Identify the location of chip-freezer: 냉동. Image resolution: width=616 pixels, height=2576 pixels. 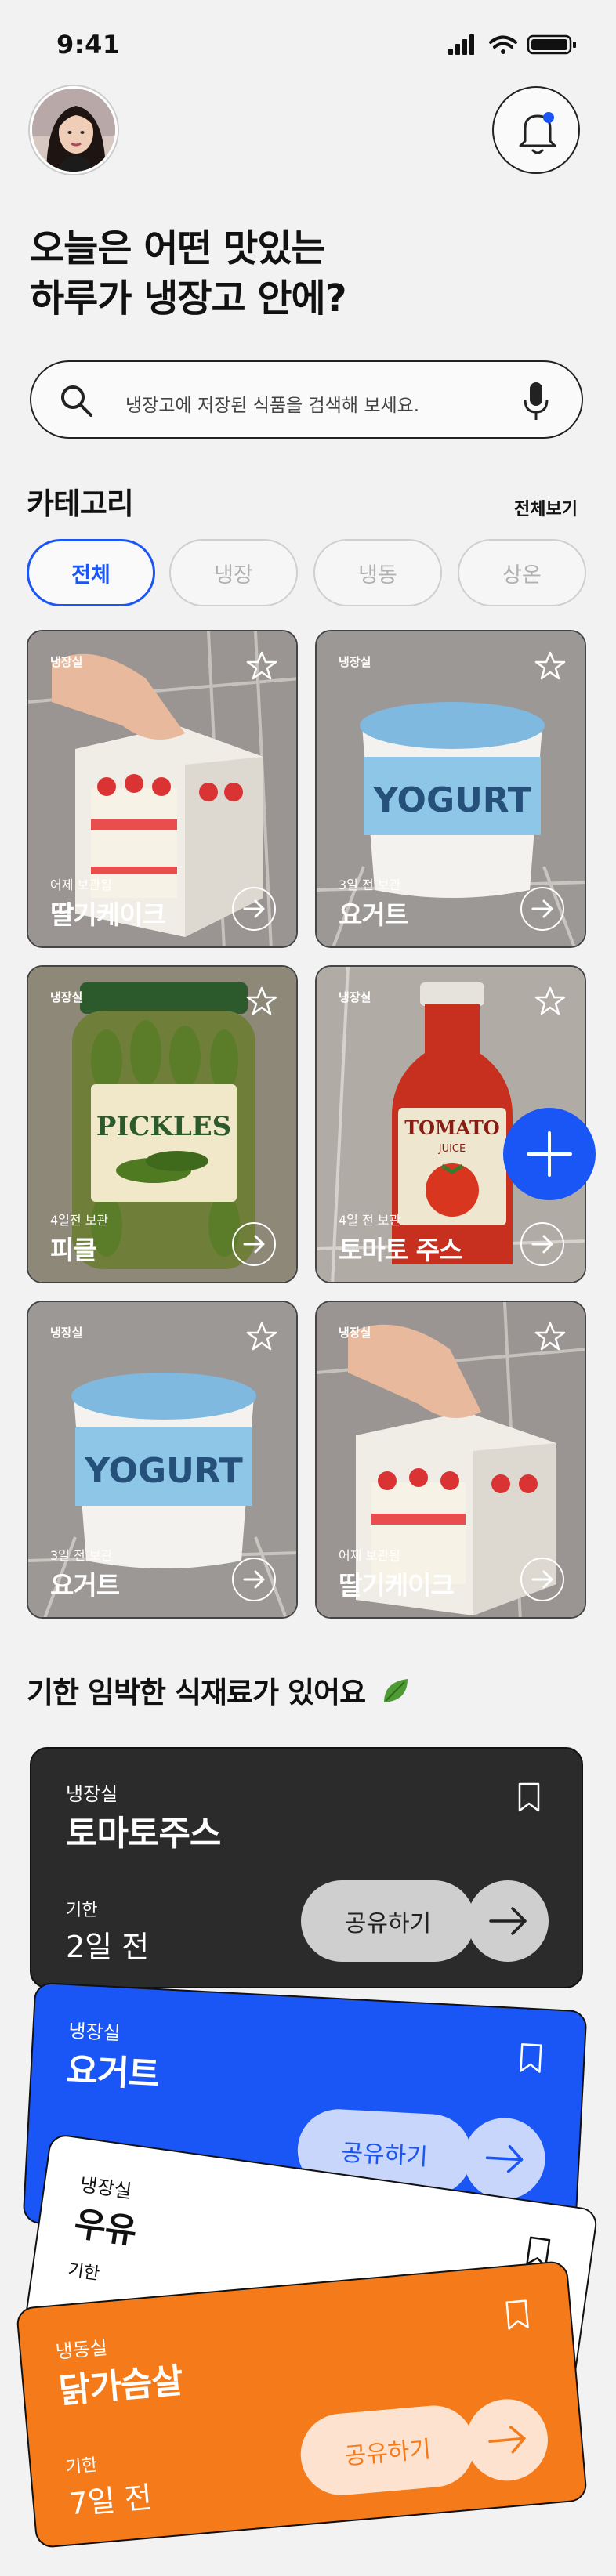
(377, 572).